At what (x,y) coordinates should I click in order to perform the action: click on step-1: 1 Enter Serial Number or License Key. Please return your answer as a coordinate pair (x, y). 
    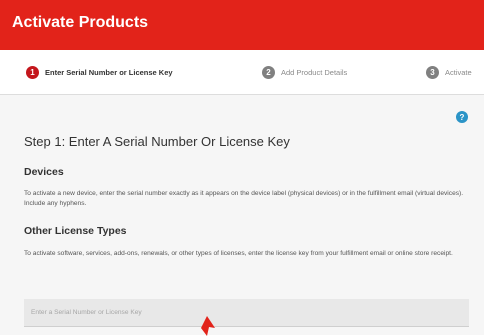
    Looking at the image, I should click on (99, 72).